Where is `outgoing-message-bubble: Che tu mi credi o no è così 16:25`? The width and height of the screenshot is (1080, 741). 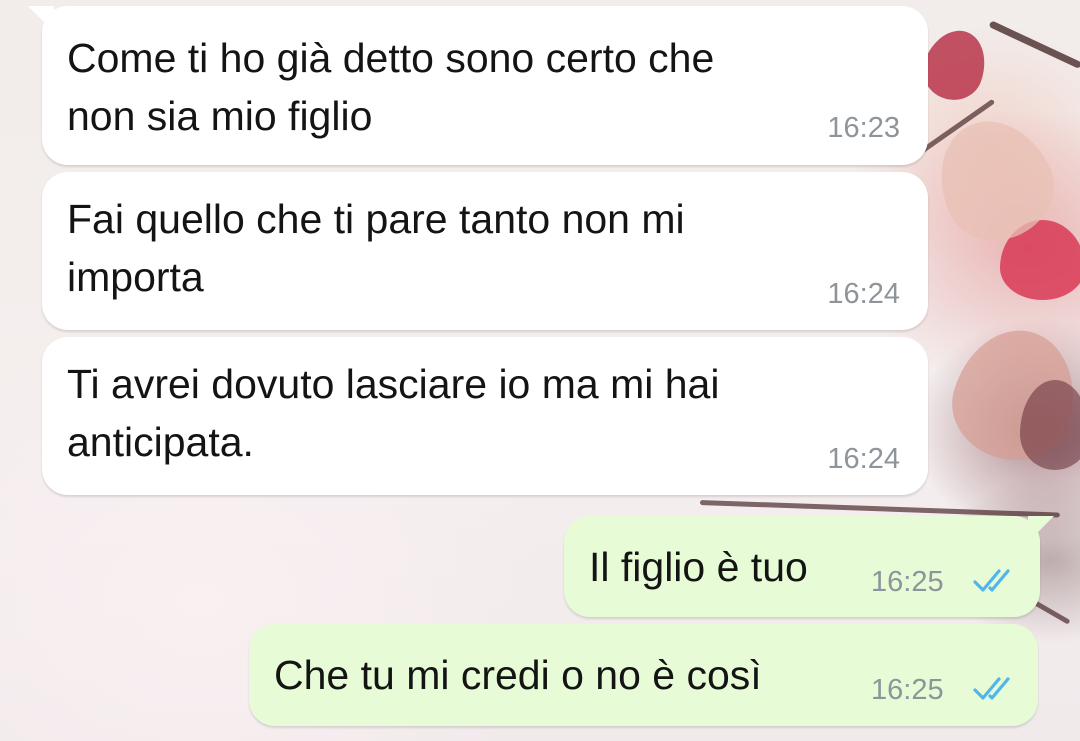 outgoing-message-bubble: Che tu mi credi o no è così 16:25 is located at coordinates (643, 675).